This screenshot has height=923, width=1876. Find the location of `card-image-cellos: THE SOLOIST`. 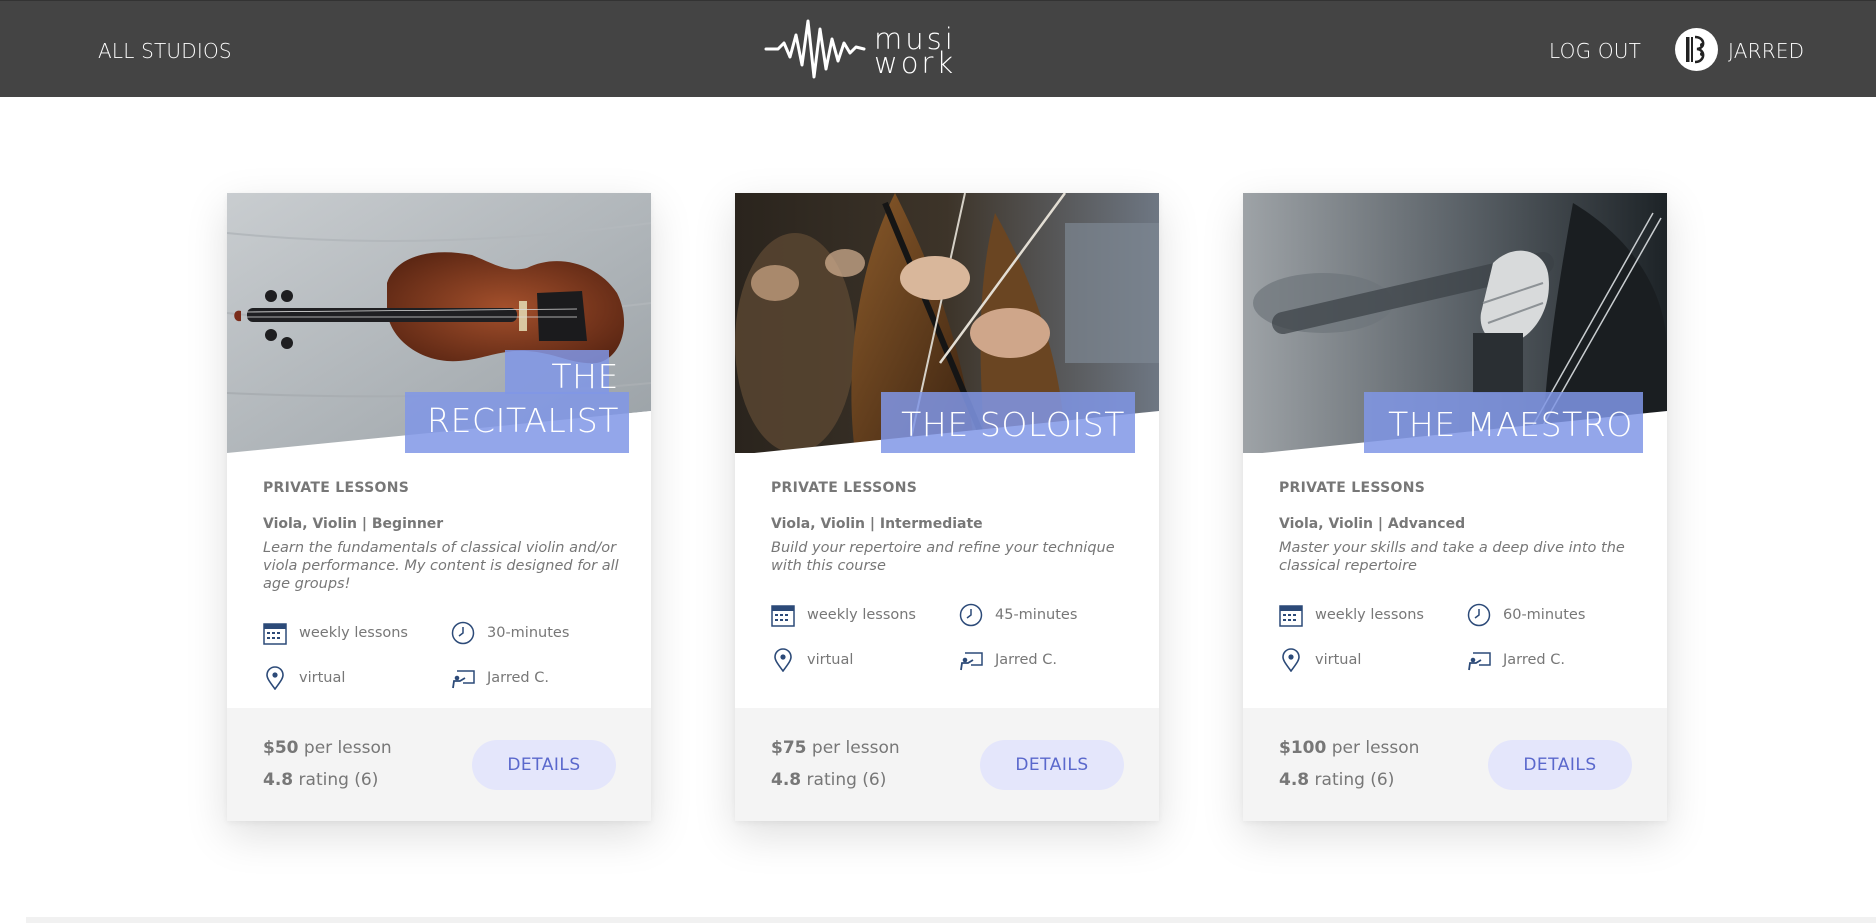

card-image-cellos: THE SOLOIST is located at coordinates (947, 323).